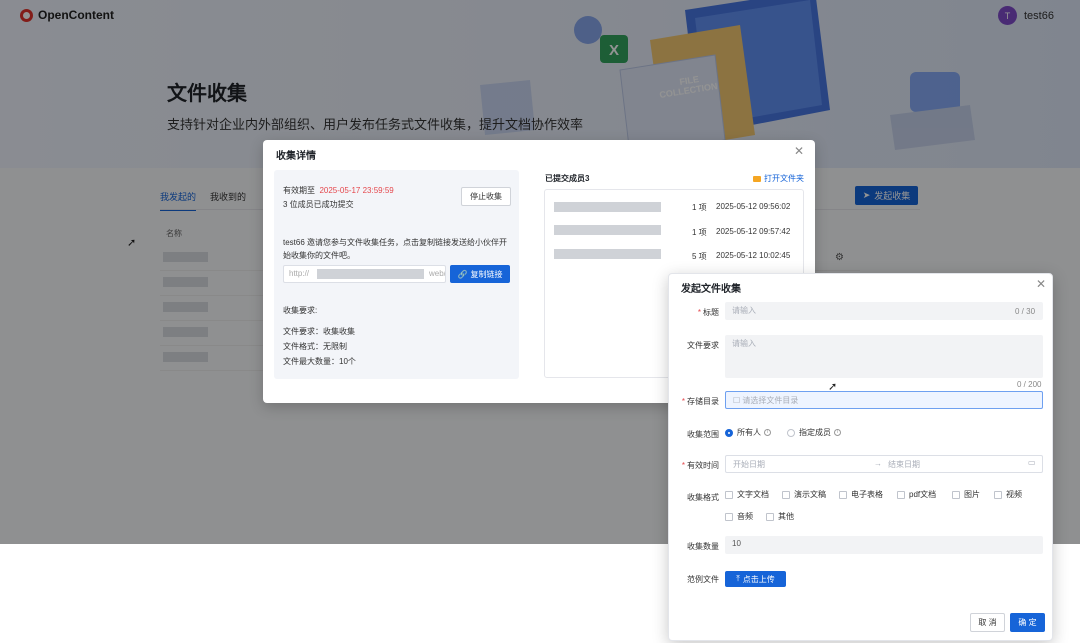 The width and height of the screenshot is (1080, 643). What do you see at coordinates (884, 311) in the screenshot?
I see `title-input: 请输入` at bounding box center [884, 311].